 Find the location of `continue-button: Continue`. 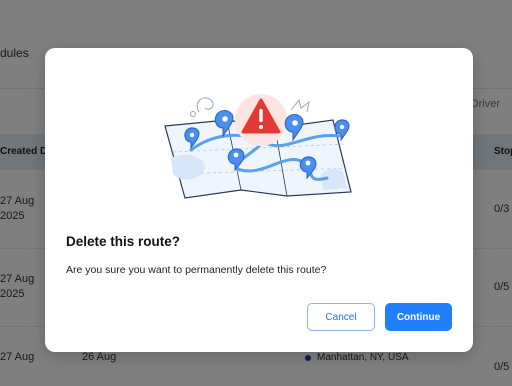

continue-button: Continue is located at coordinates (418, 317).